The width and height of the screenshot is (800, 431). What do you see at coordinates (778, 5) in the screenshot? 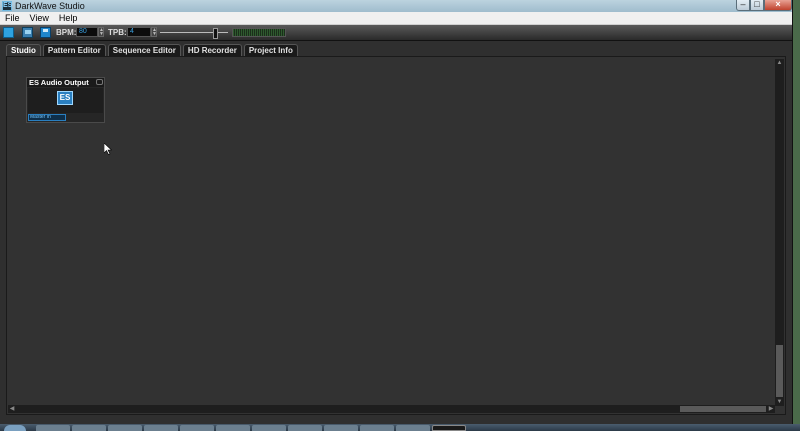
I see `close-button: ×` at bounding box center [778, 5].